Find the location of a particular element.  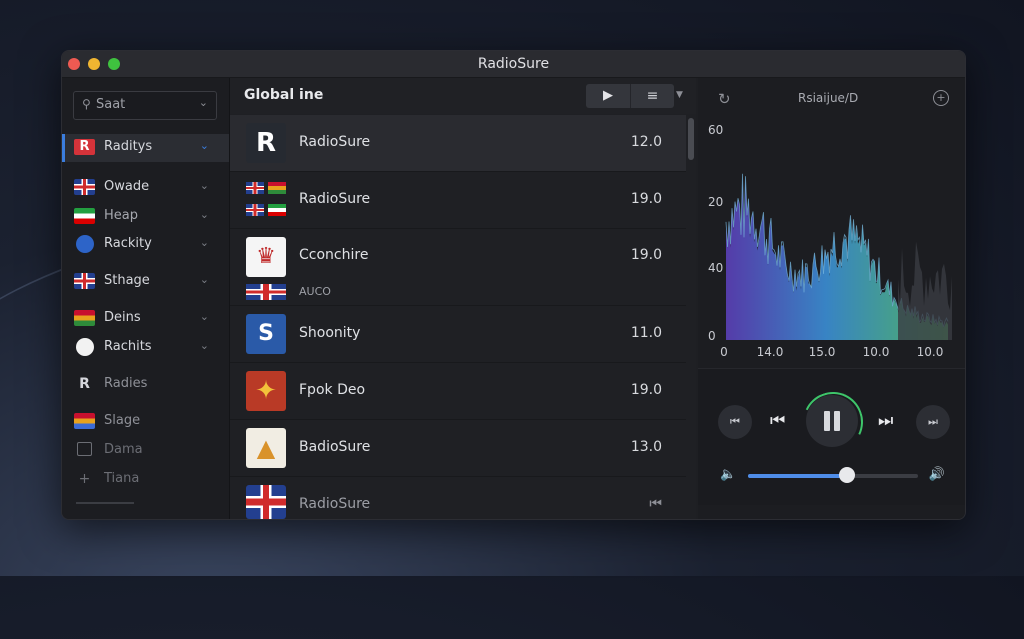

sidebar-item-rachits: Rachits ⌄ is located at coordinates (145, 348).